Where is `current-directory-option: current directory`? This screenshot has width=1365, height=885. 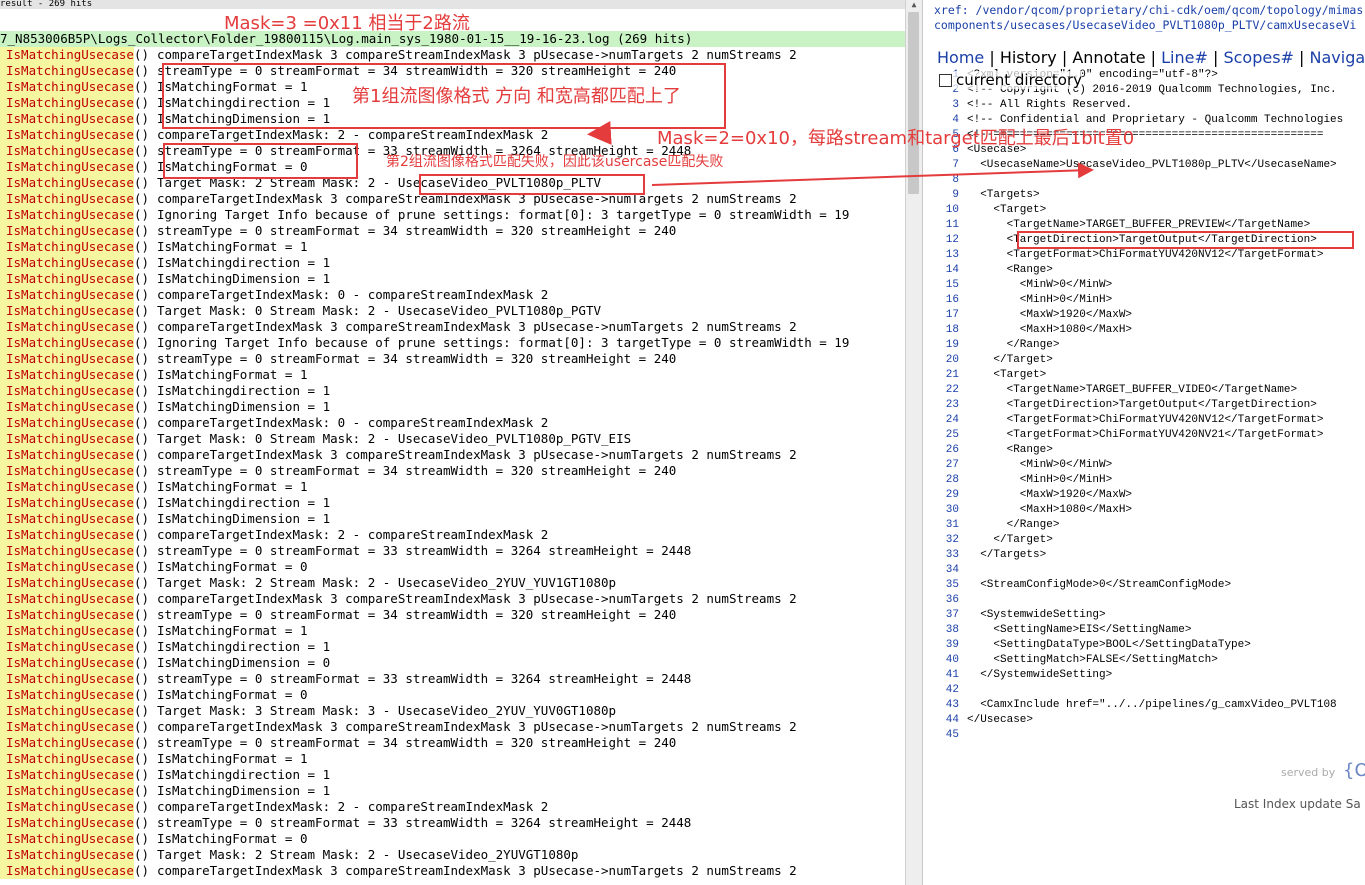 current-directory-option: current directory is located at coordinates (1010, 80).